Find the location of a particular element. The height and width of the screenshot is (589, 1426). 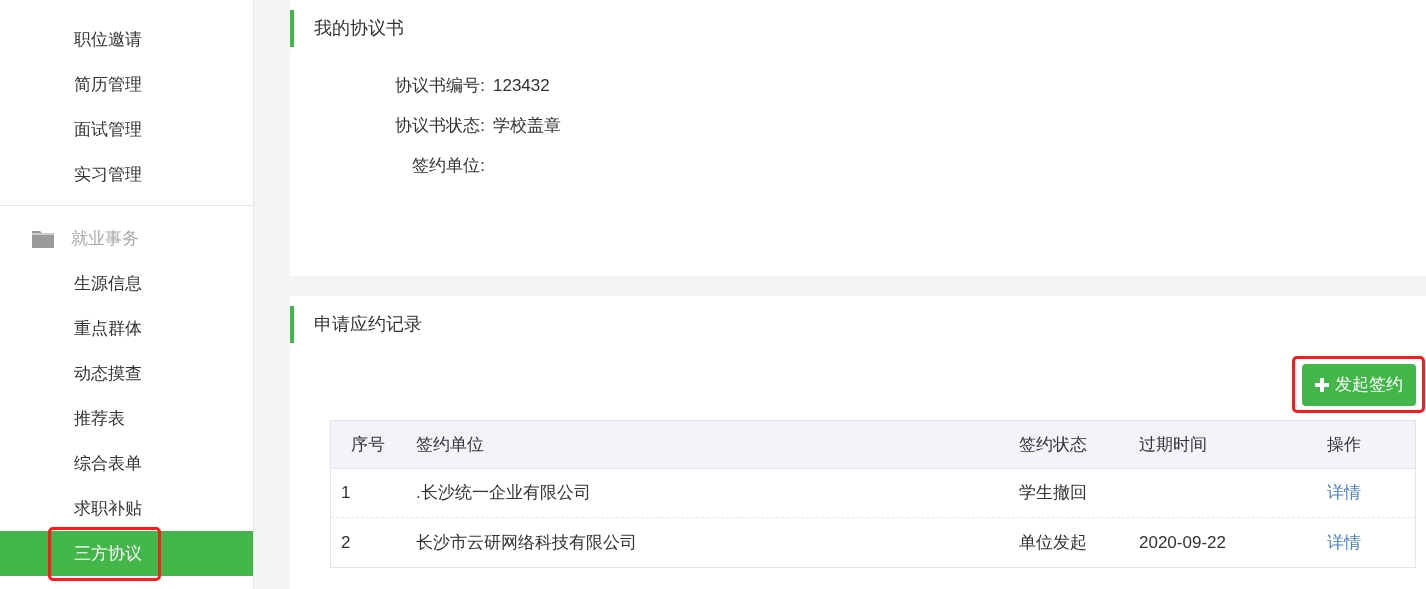

sidebar-item: 推荐表 is located at coordinates (126, 418).